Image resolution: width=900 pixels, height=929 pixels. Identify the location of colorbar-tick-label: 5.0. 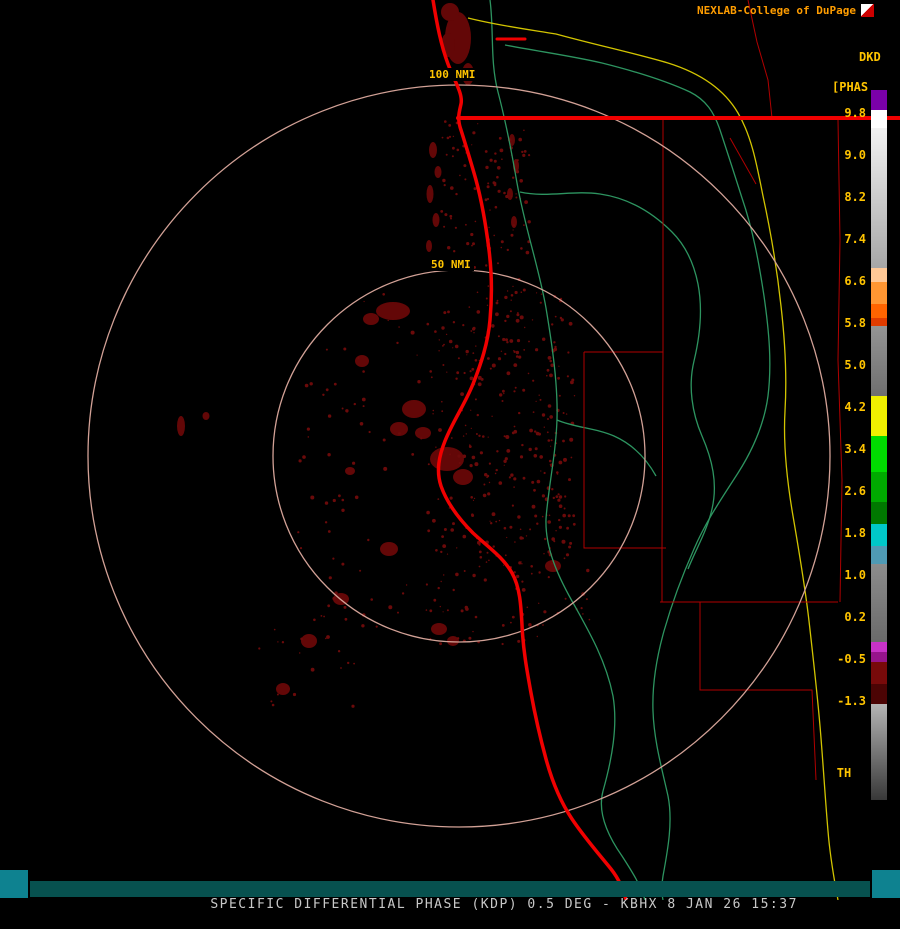
(855, 365).